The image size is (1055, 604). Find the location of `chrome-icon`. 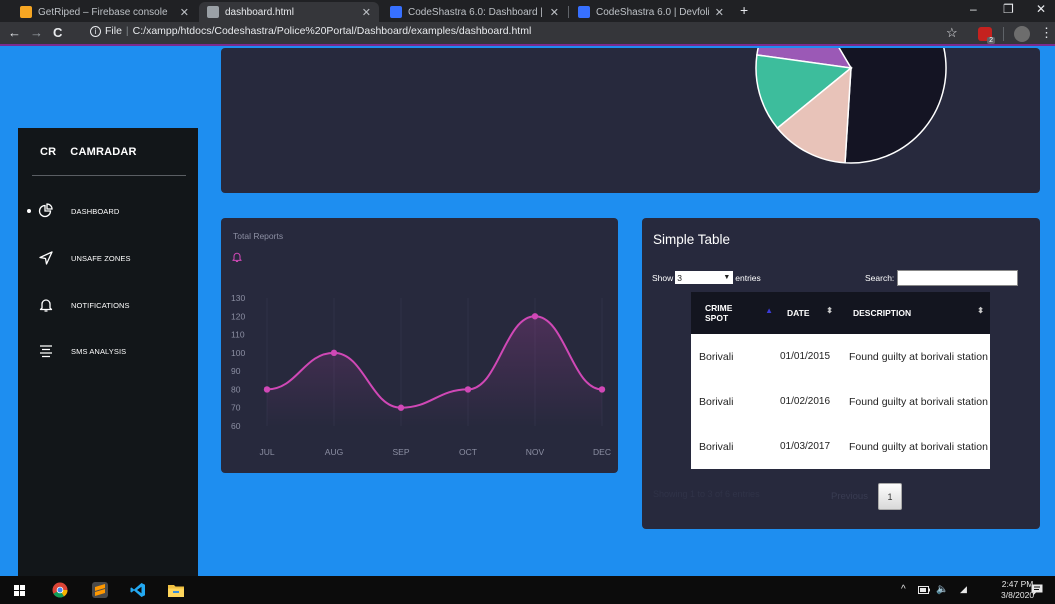

chrome-icon is located at coordinates (60, 590).